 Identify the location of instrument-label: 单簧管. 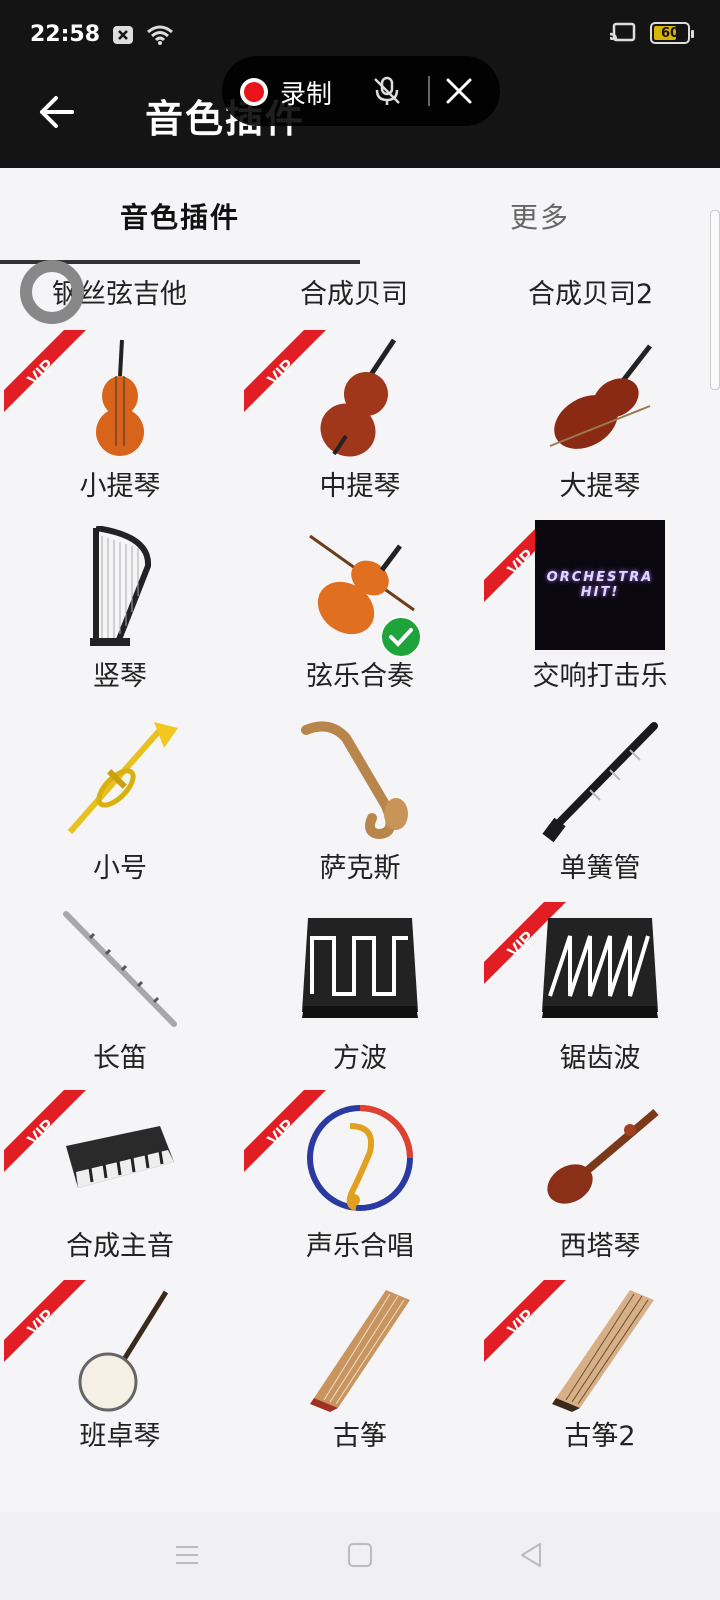
(600, 868).